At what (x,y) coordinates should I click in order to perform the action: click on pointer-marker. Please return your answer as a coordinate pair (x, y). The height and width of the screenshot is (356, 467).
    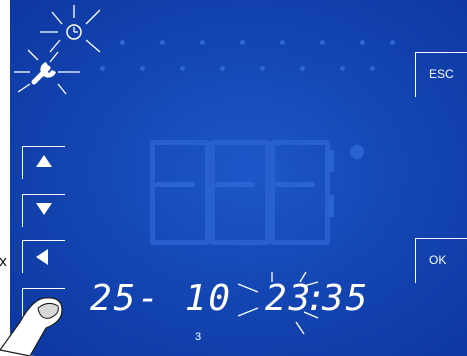
    Looking at the image, I should click on (3, 262).